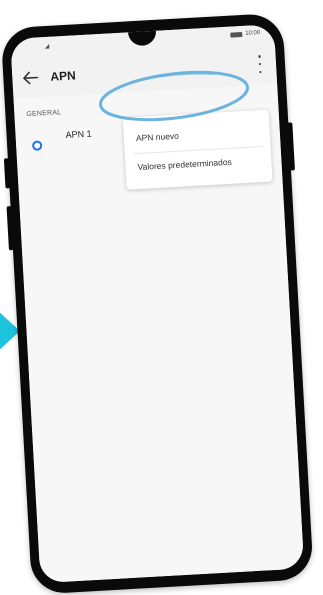 This screenshot has width=323, height=595. Describe the element at coordinates (63, 76) in the screenshot. I see `page-title: APN` at that location.